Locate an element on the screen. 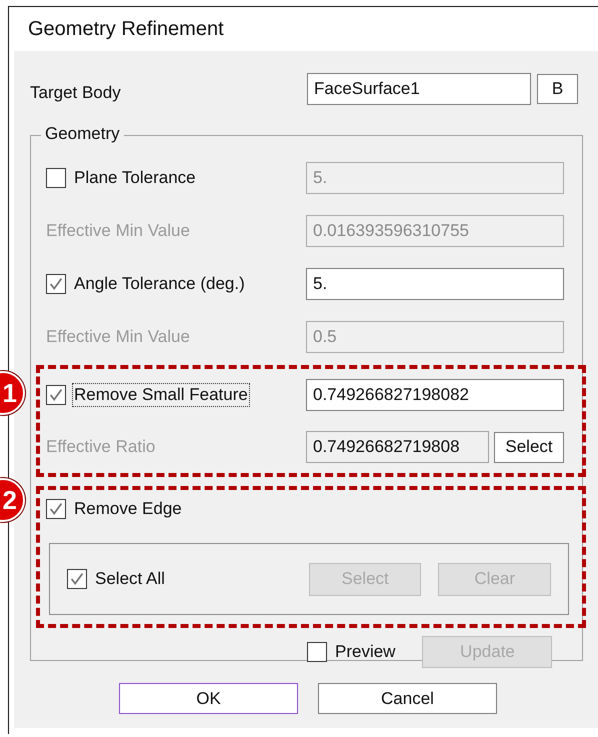 The height and width of the screenshot is (737, 598). window-title: Geometry Refinement is located at coordinates (126, 29).